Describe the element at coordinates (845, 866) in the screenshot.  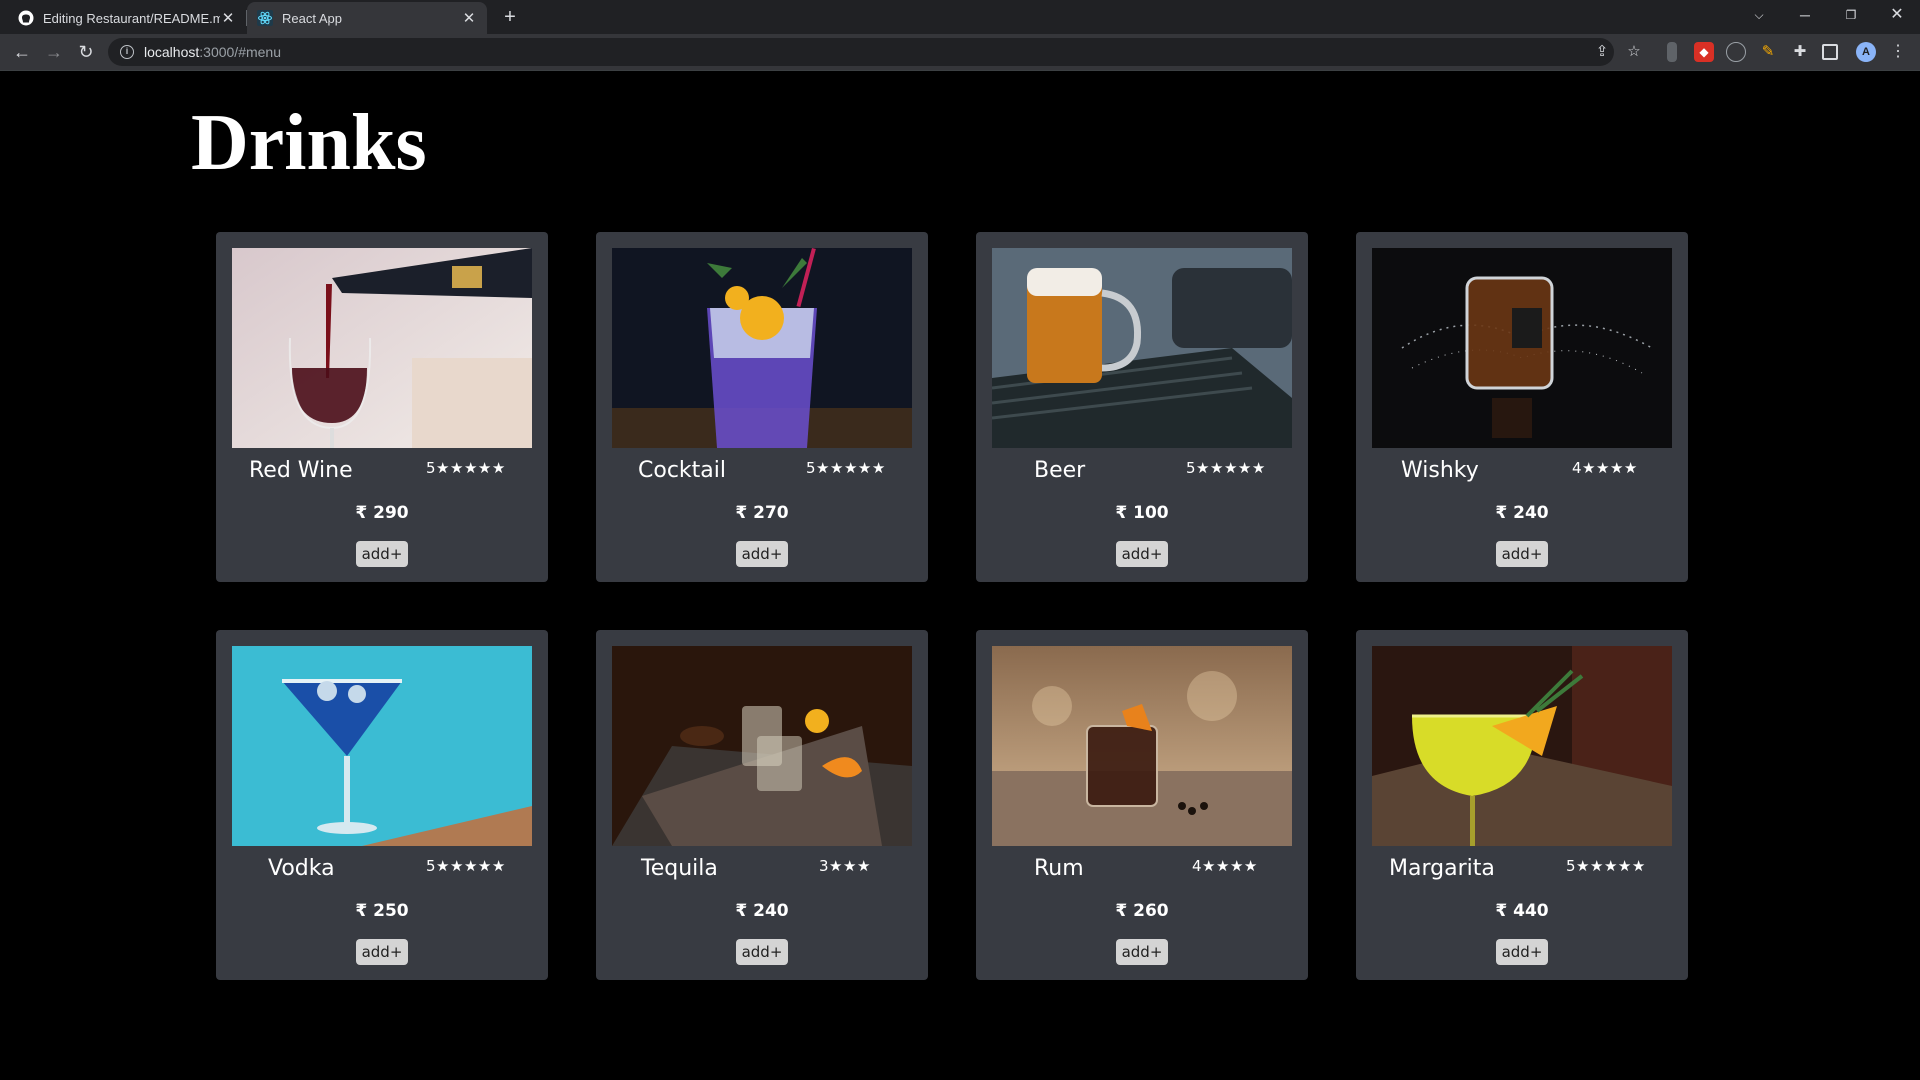
I see `item-rating: 3★★★` at that location.